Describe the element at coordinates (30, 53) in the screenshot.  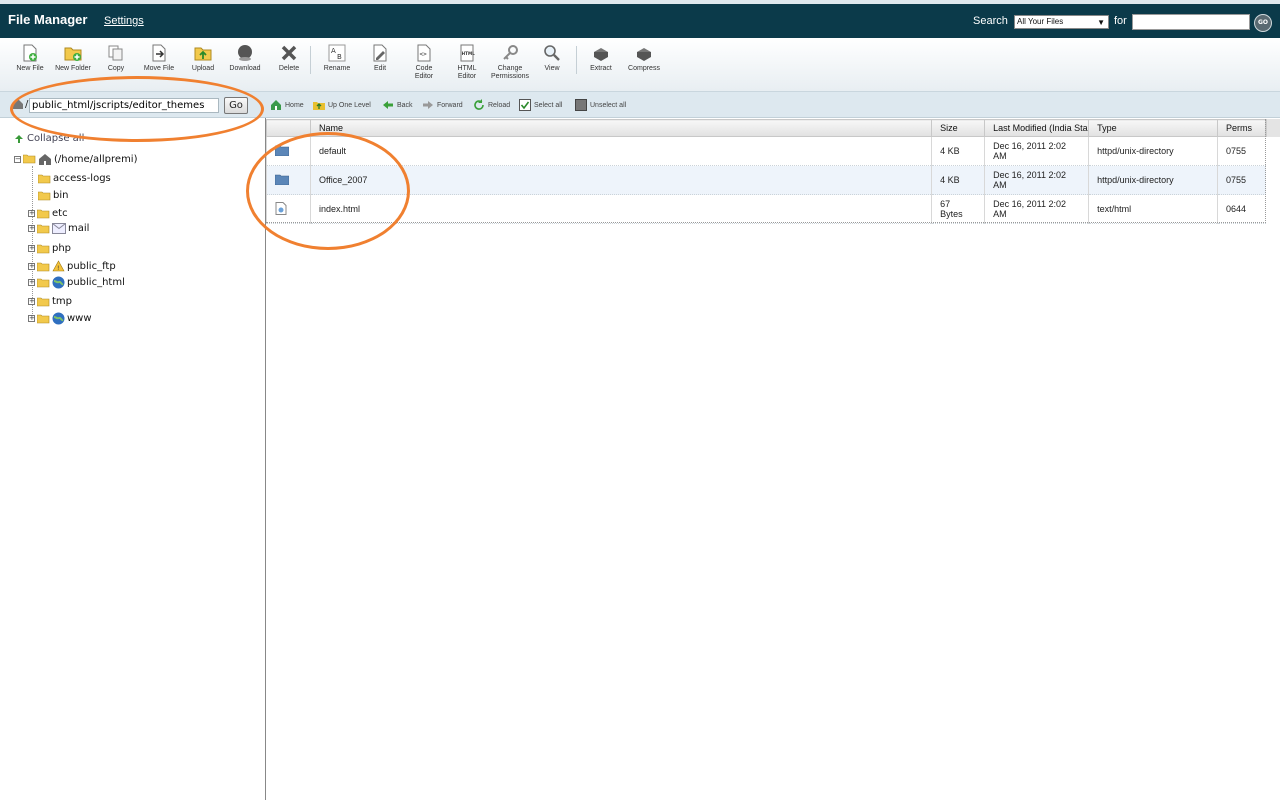
I see `new-file-icon` at that location.